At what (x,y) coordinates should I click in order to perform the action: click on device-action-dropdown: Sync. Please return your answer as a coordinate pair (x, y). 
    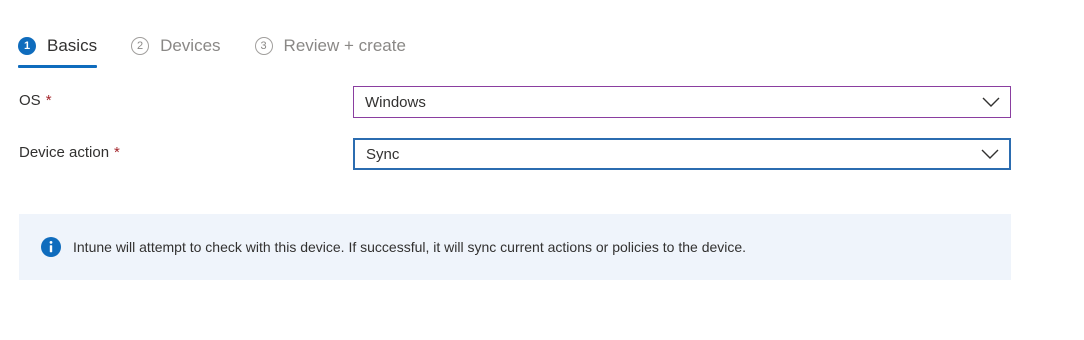
    Looking at the image, I should click on (682, 154).